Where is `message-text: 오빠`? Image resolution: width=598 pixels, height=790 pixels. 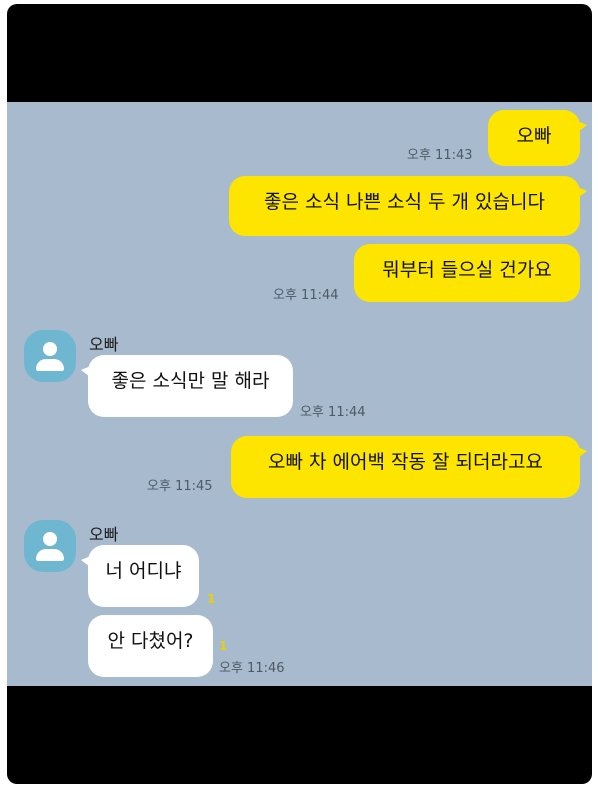
message-text: 오빠 is located at coordinates (534, 136).